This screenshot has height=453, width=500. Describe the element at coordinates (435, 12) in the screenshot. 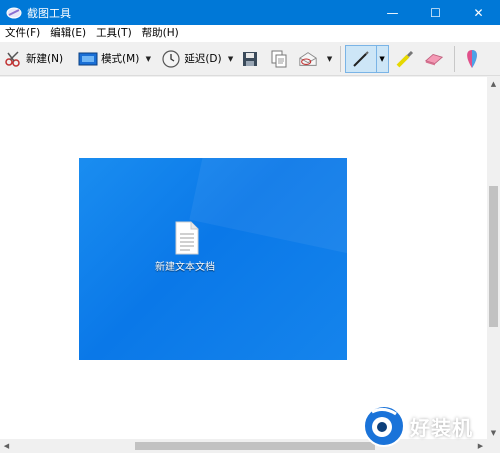

I see `maximize-button: ☐` at that location.